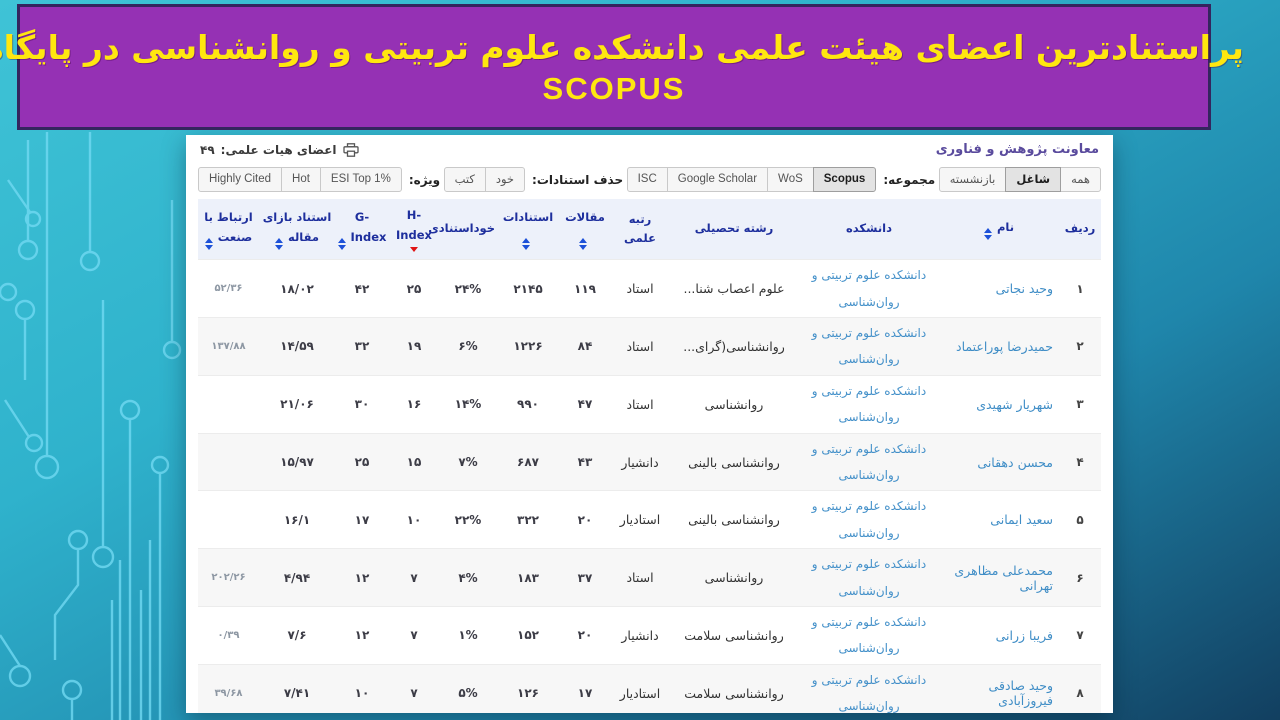 The image size is (1280, 720). What do you see at coordinates (999, 229) in the screenshot?
I see `col-name: نام` at bounding box center [999, 229].